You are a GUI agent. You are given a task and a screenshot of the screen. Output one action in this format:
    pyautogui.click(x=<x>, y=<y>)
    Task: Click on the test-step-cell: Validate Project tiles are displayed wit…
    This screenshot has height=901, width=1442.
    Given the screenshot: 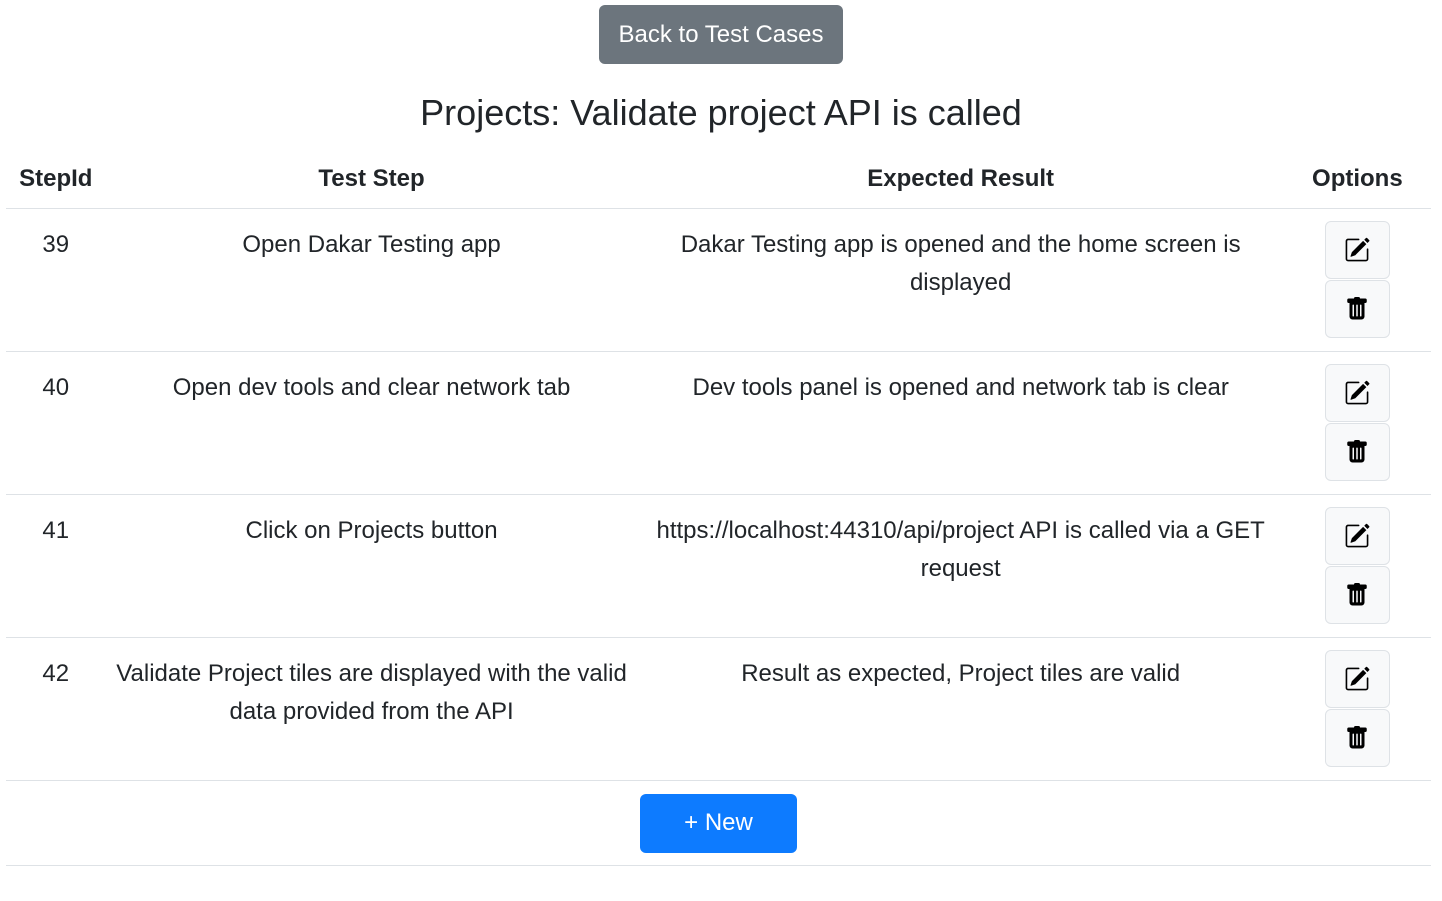 What is the action you would take?
    pyautogui.click(x=371, y=709)
    